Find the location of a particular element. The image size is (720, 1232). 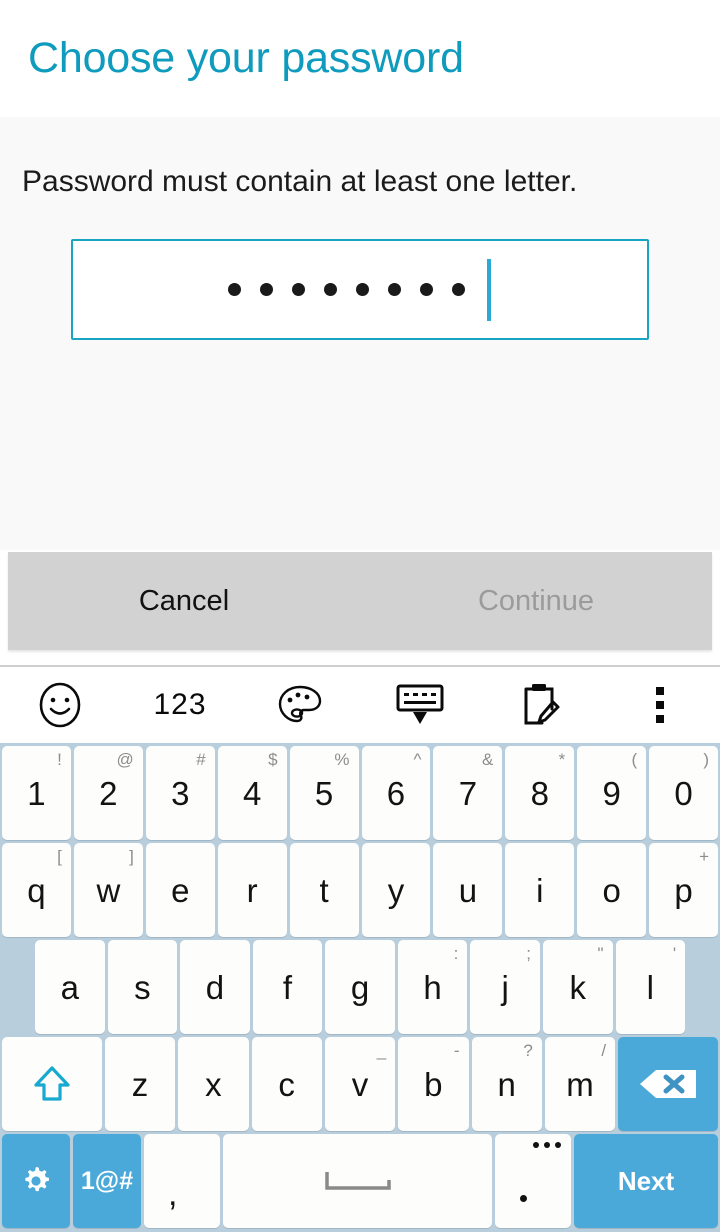

period-key is located at coordinates (533, 1181).